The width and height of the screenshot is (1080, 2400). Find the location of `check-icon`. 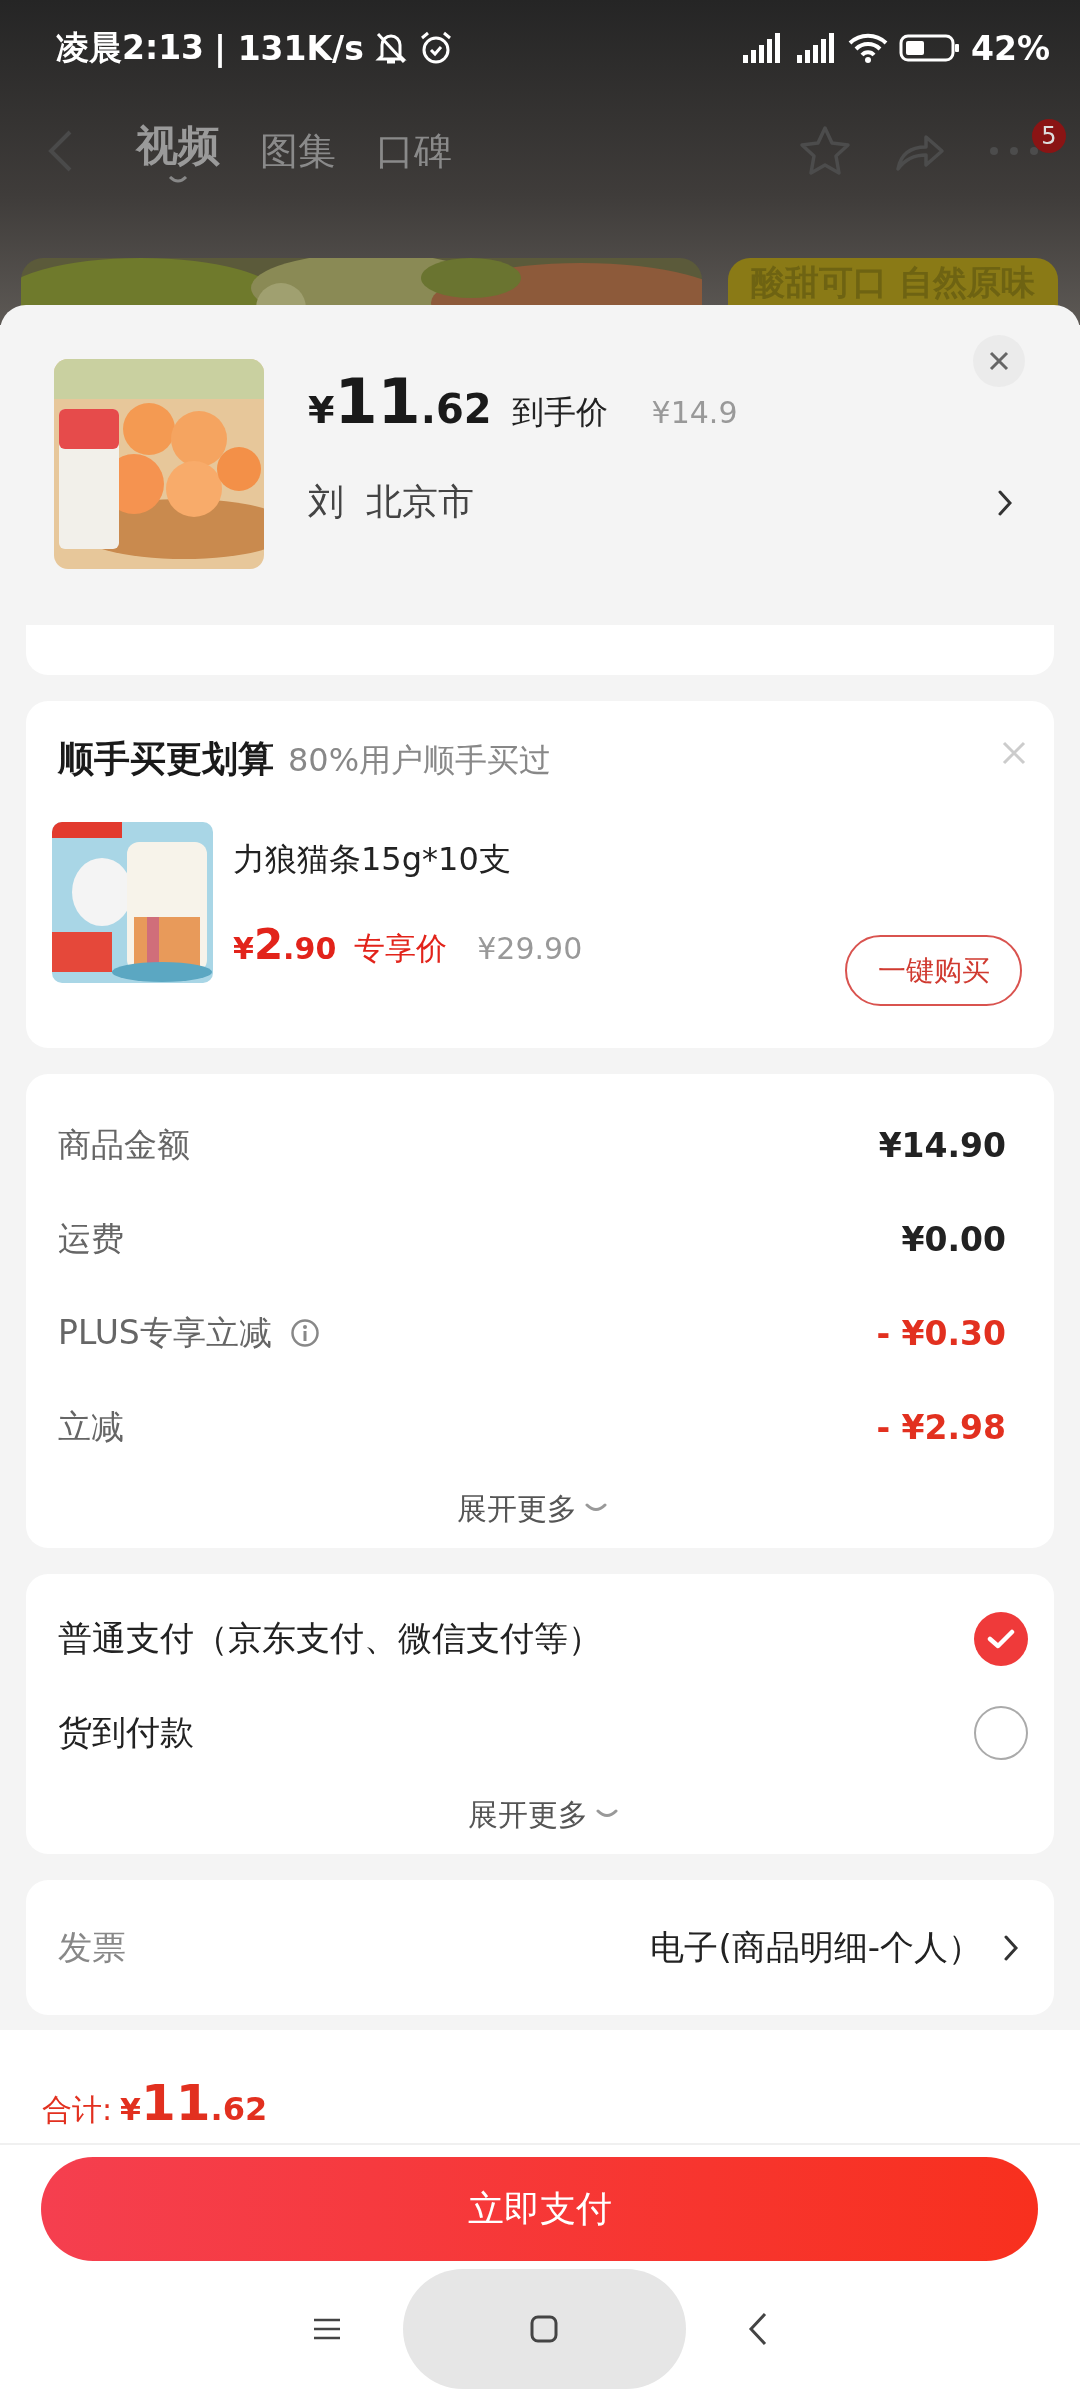

check-icon is located at coordinates (1001, 1639).